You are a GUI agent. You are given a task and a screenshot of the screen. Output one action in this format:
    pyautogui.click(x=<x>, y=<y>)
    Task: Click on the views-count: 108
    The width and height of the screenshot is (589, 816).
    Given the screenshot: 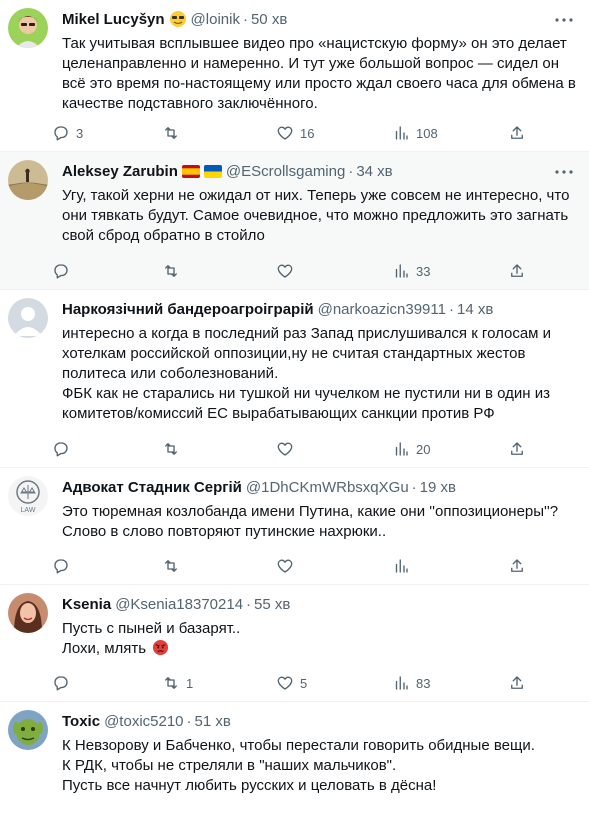 What is the action you would take?
    pyautogui.click(x=427, y=133)
    